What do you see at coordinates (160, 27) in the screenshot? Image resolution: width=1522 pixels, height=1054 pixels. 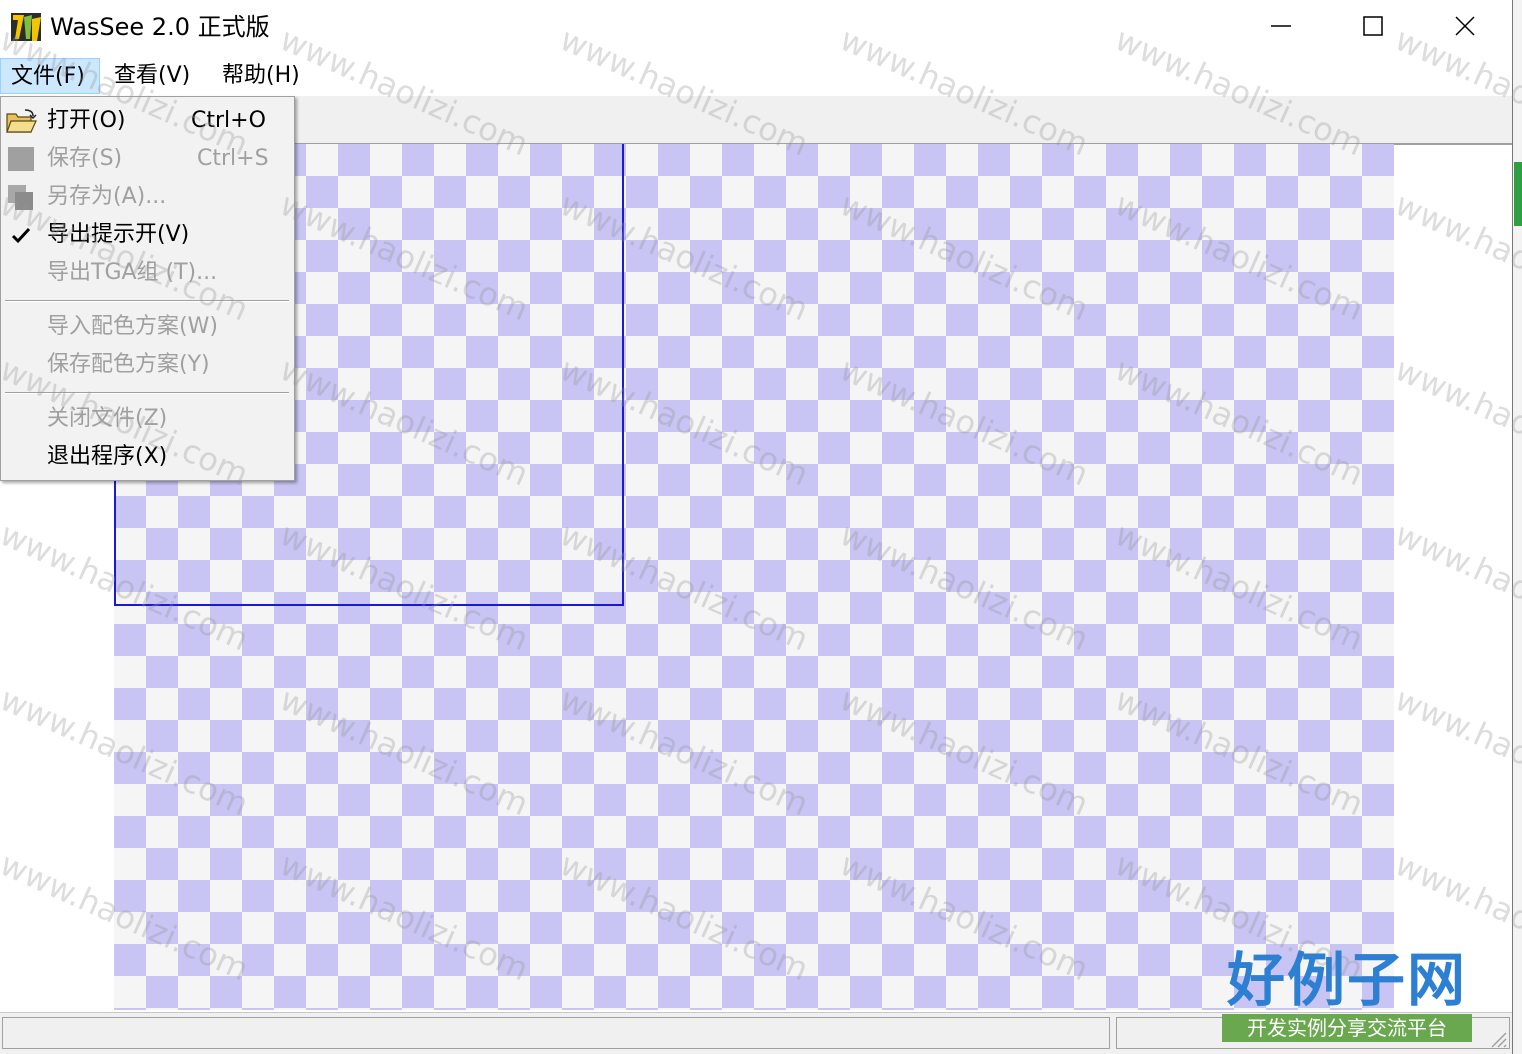 I see `window-title: WasSee 2.0 正式版` at bounding box center [160, 27].